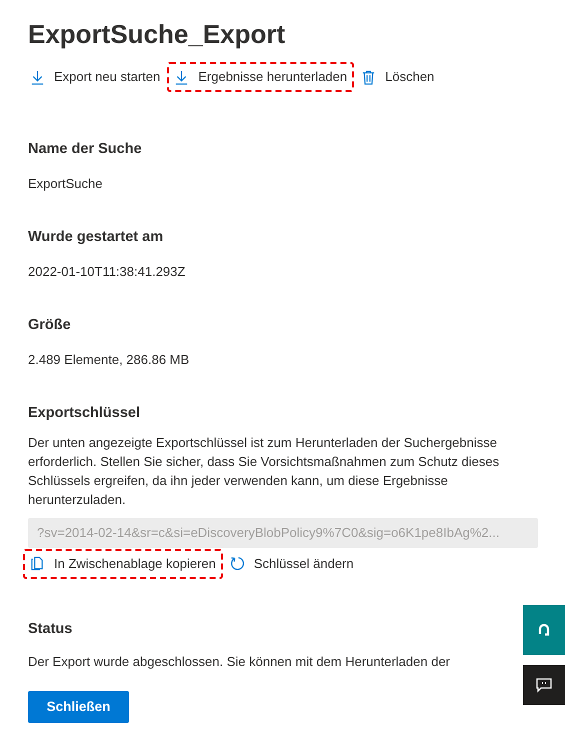 The image size is (565, 746). Describe the element at coordinates (85, 149) in the screenshot. I see `section-heading: Name der Suche` at that location.